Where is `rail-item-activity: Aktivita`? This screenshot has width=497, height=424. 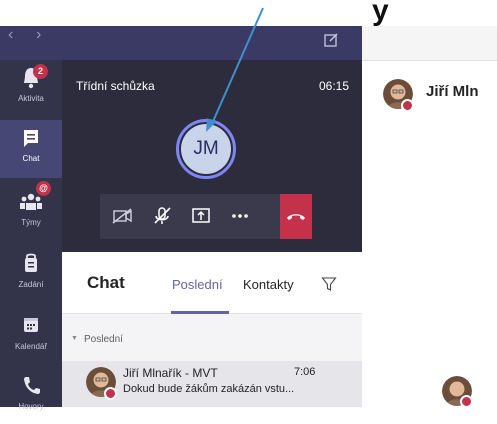 rail-item-activity: Aktivita is located at coordinates (31, 89).